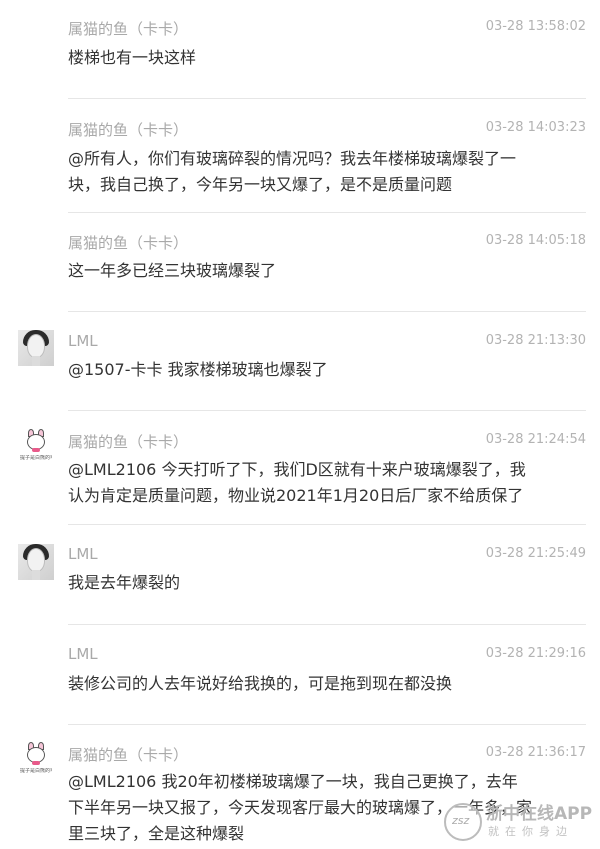  Describe the element at coordinates (172, 270) in the screenshot. I see `message-line: 这一年多已经三块玻璃爆裂了` at that location.